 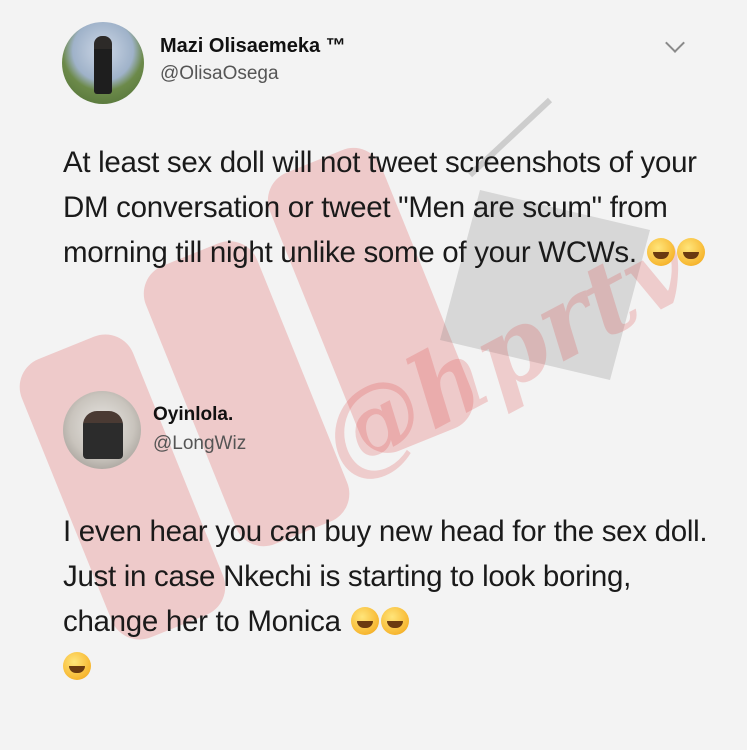 I want to click on display-name: Mazi Olisaemeka ™, so click(x=253, y=46).